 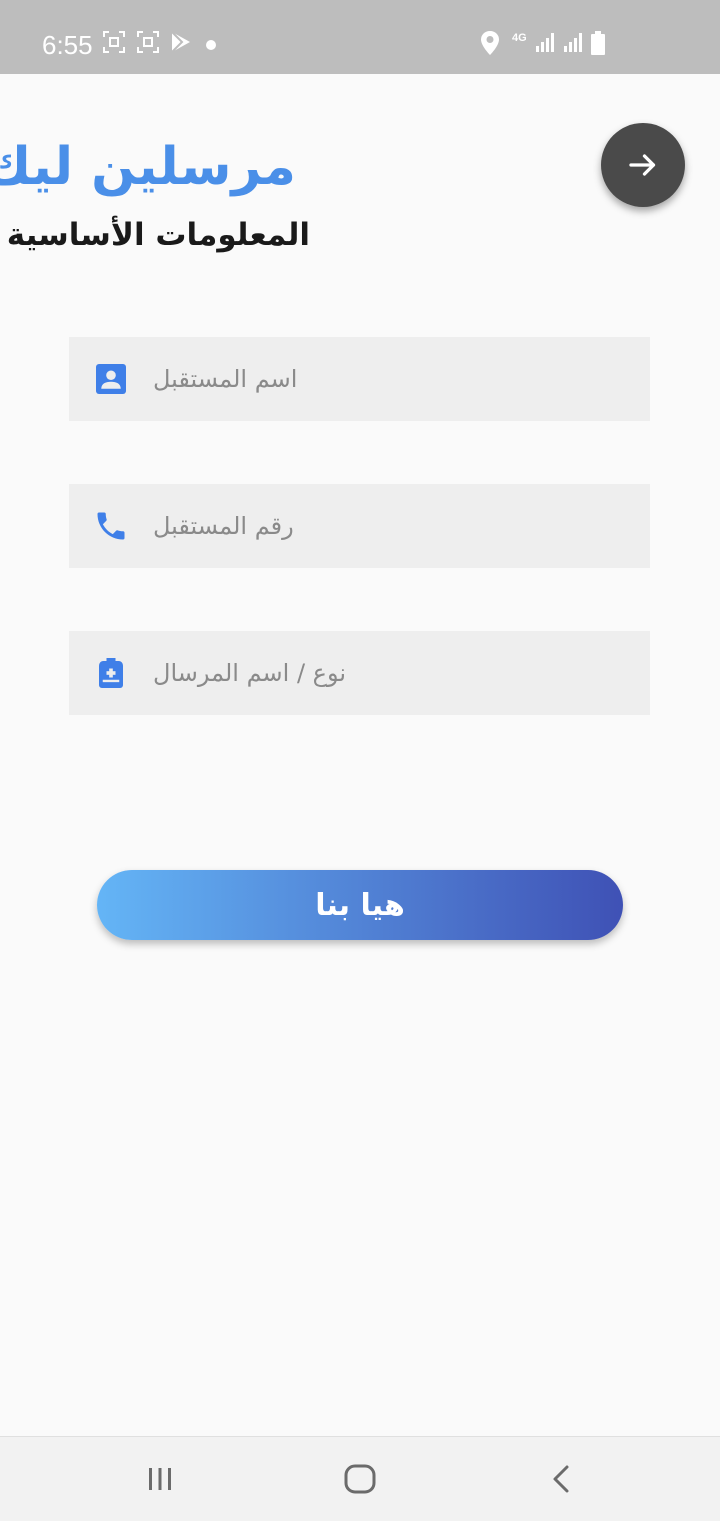 I want to click on parcel-type-field, so click(x=359, y=673).